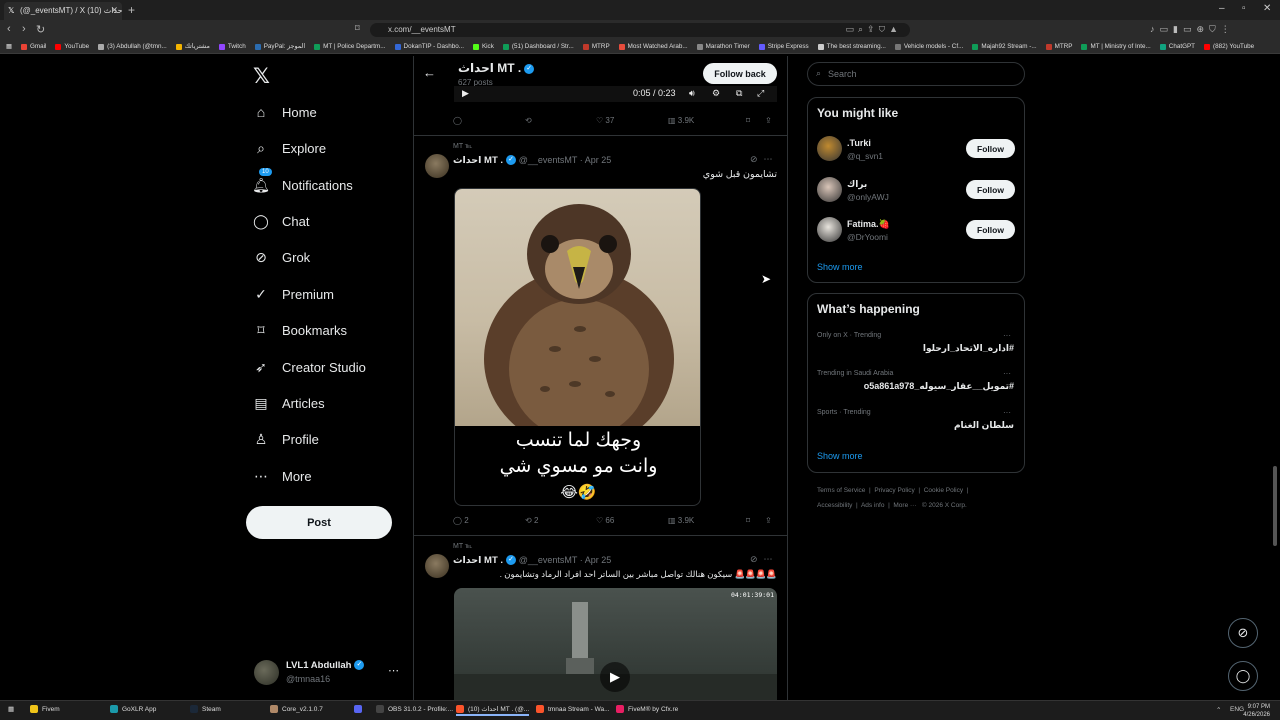 This screenshot has width=1280, height=720. What do you see at coordinates (1244, 8) in the screenshot?
I see `maximize-icon: ▫` at bounding box center [1244, 8].